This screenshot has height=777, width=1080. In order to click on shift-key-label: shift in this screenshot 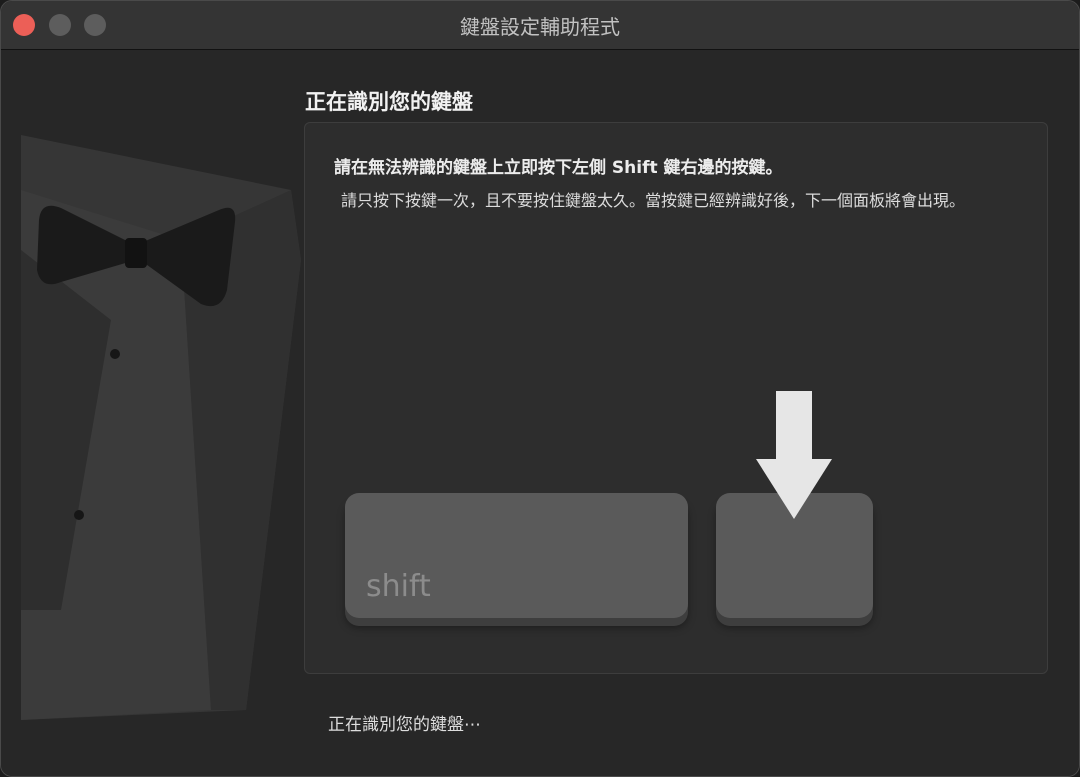, I will do `click(398, 586)`.